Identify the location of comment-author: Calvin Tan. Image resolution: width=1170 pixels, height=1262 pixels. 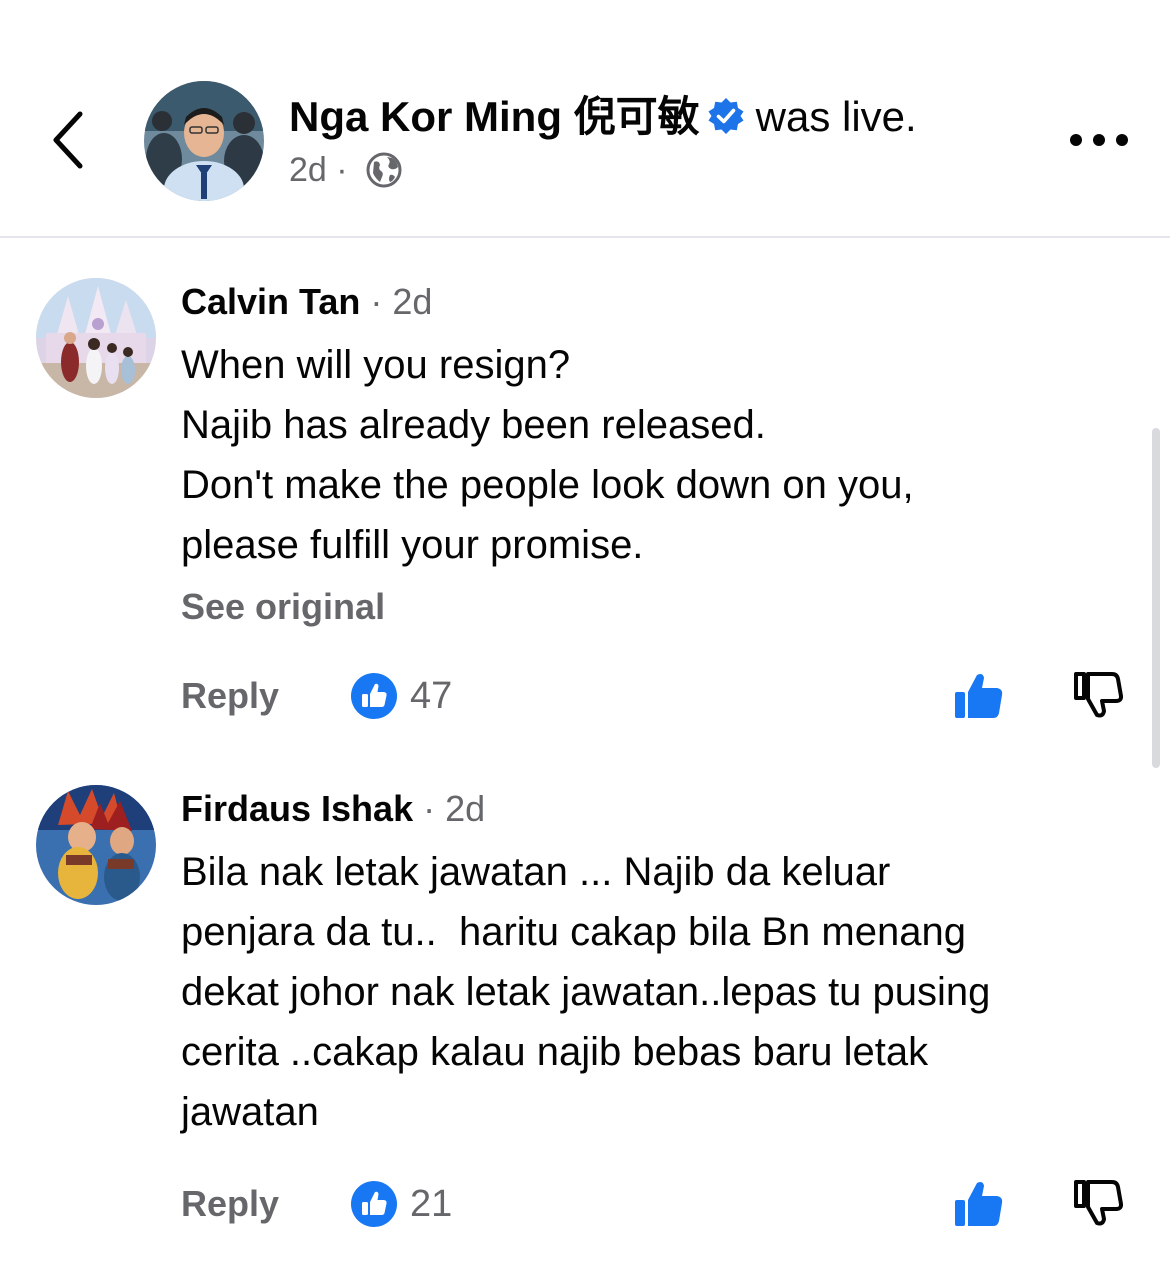
(270, 301).